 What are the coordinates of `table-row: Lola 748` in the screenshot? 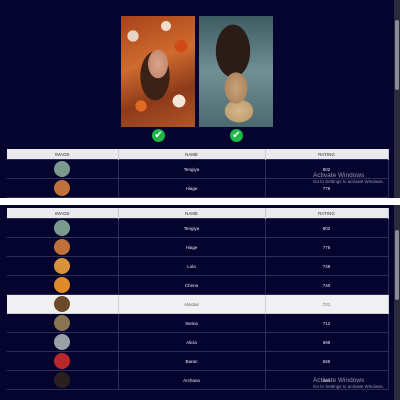 It's located at (198, 266).